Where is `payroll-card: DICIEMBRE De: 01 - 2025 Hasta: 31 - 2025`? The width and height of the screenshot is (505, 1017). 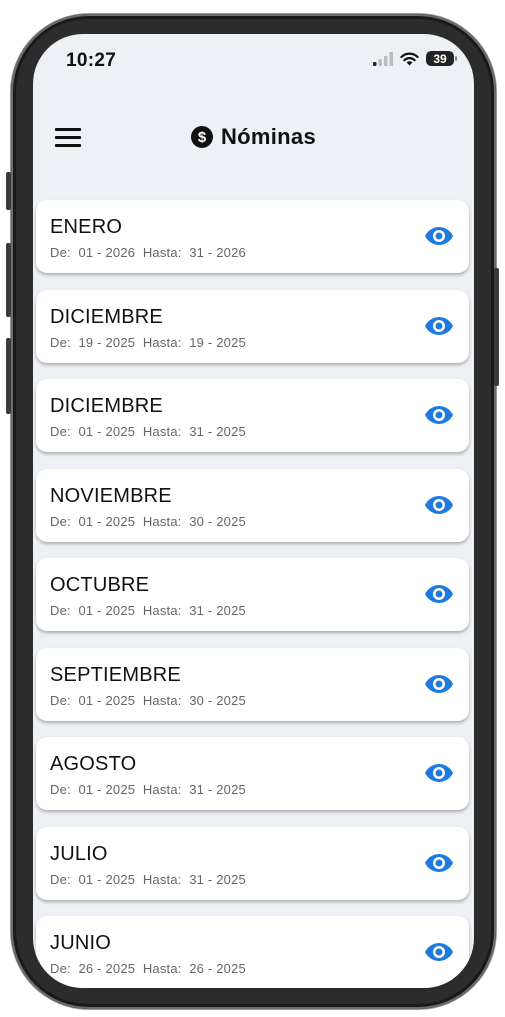
payroll-card: DICIEMBRE De: 01 - 2025 Hasta: 31 - 2025 is located at coordinates (252, 415).